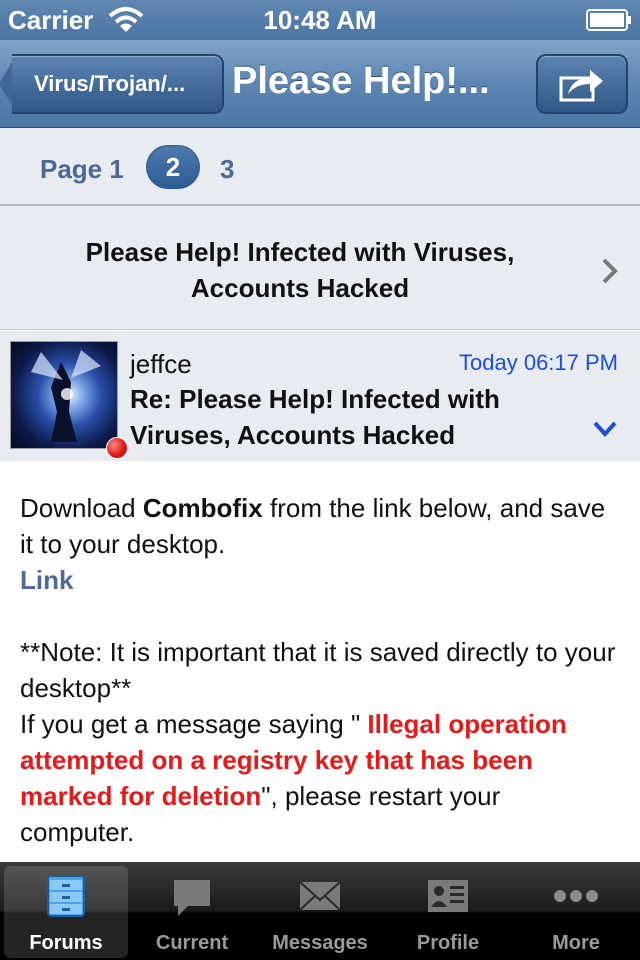 The image size is (640, 960). I want to click on messages-icon, so click(320, 896).